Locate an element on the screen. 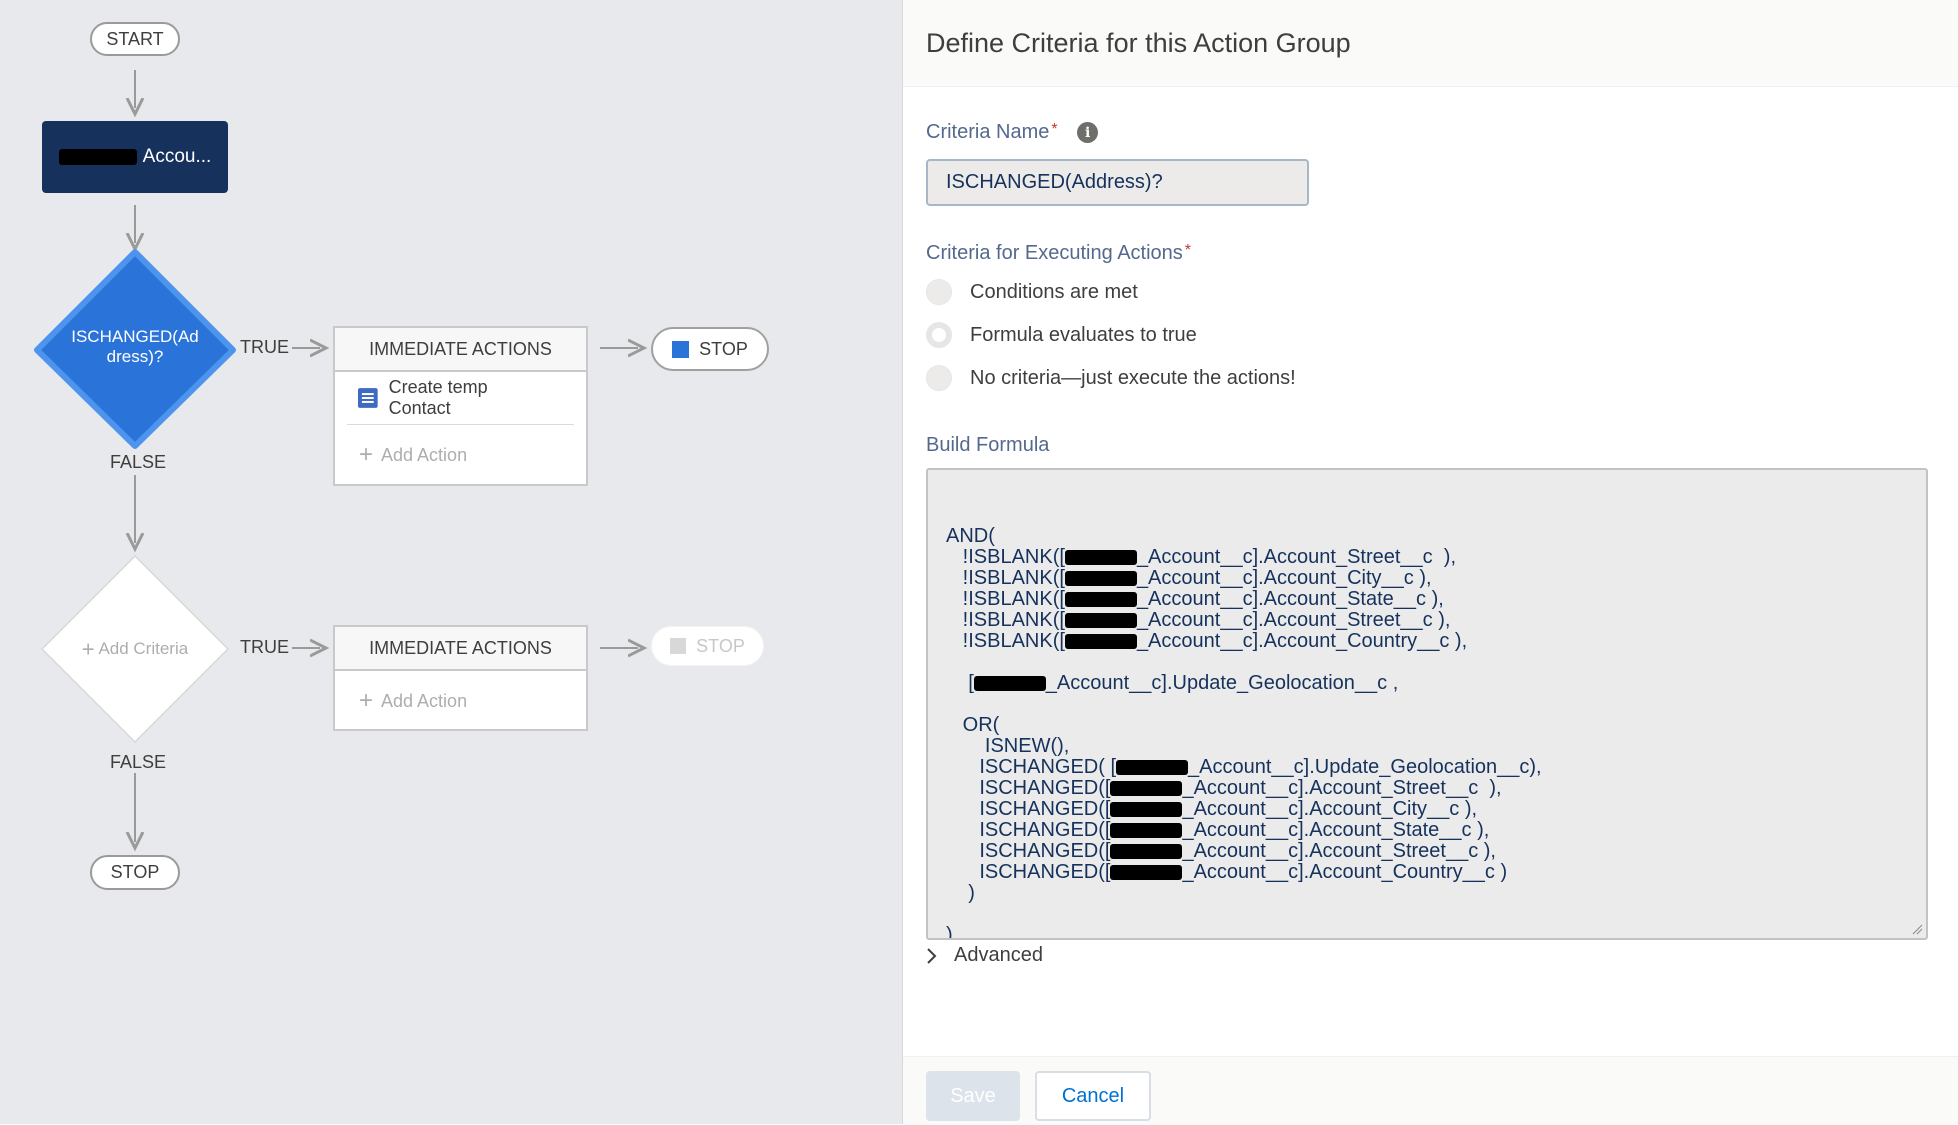 This screenshot has width=1958, height=1125. option-label: Formula evaluates to true is located at coordinates (1083, 334).